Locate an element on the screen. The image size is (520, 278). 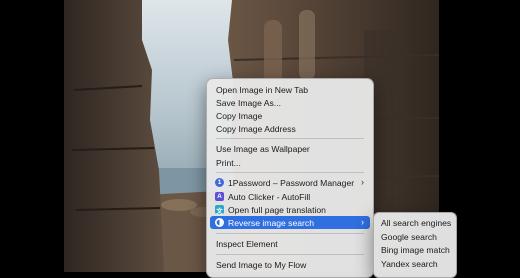
submenu-item-label: Google search is located at coordinates (409, 236).